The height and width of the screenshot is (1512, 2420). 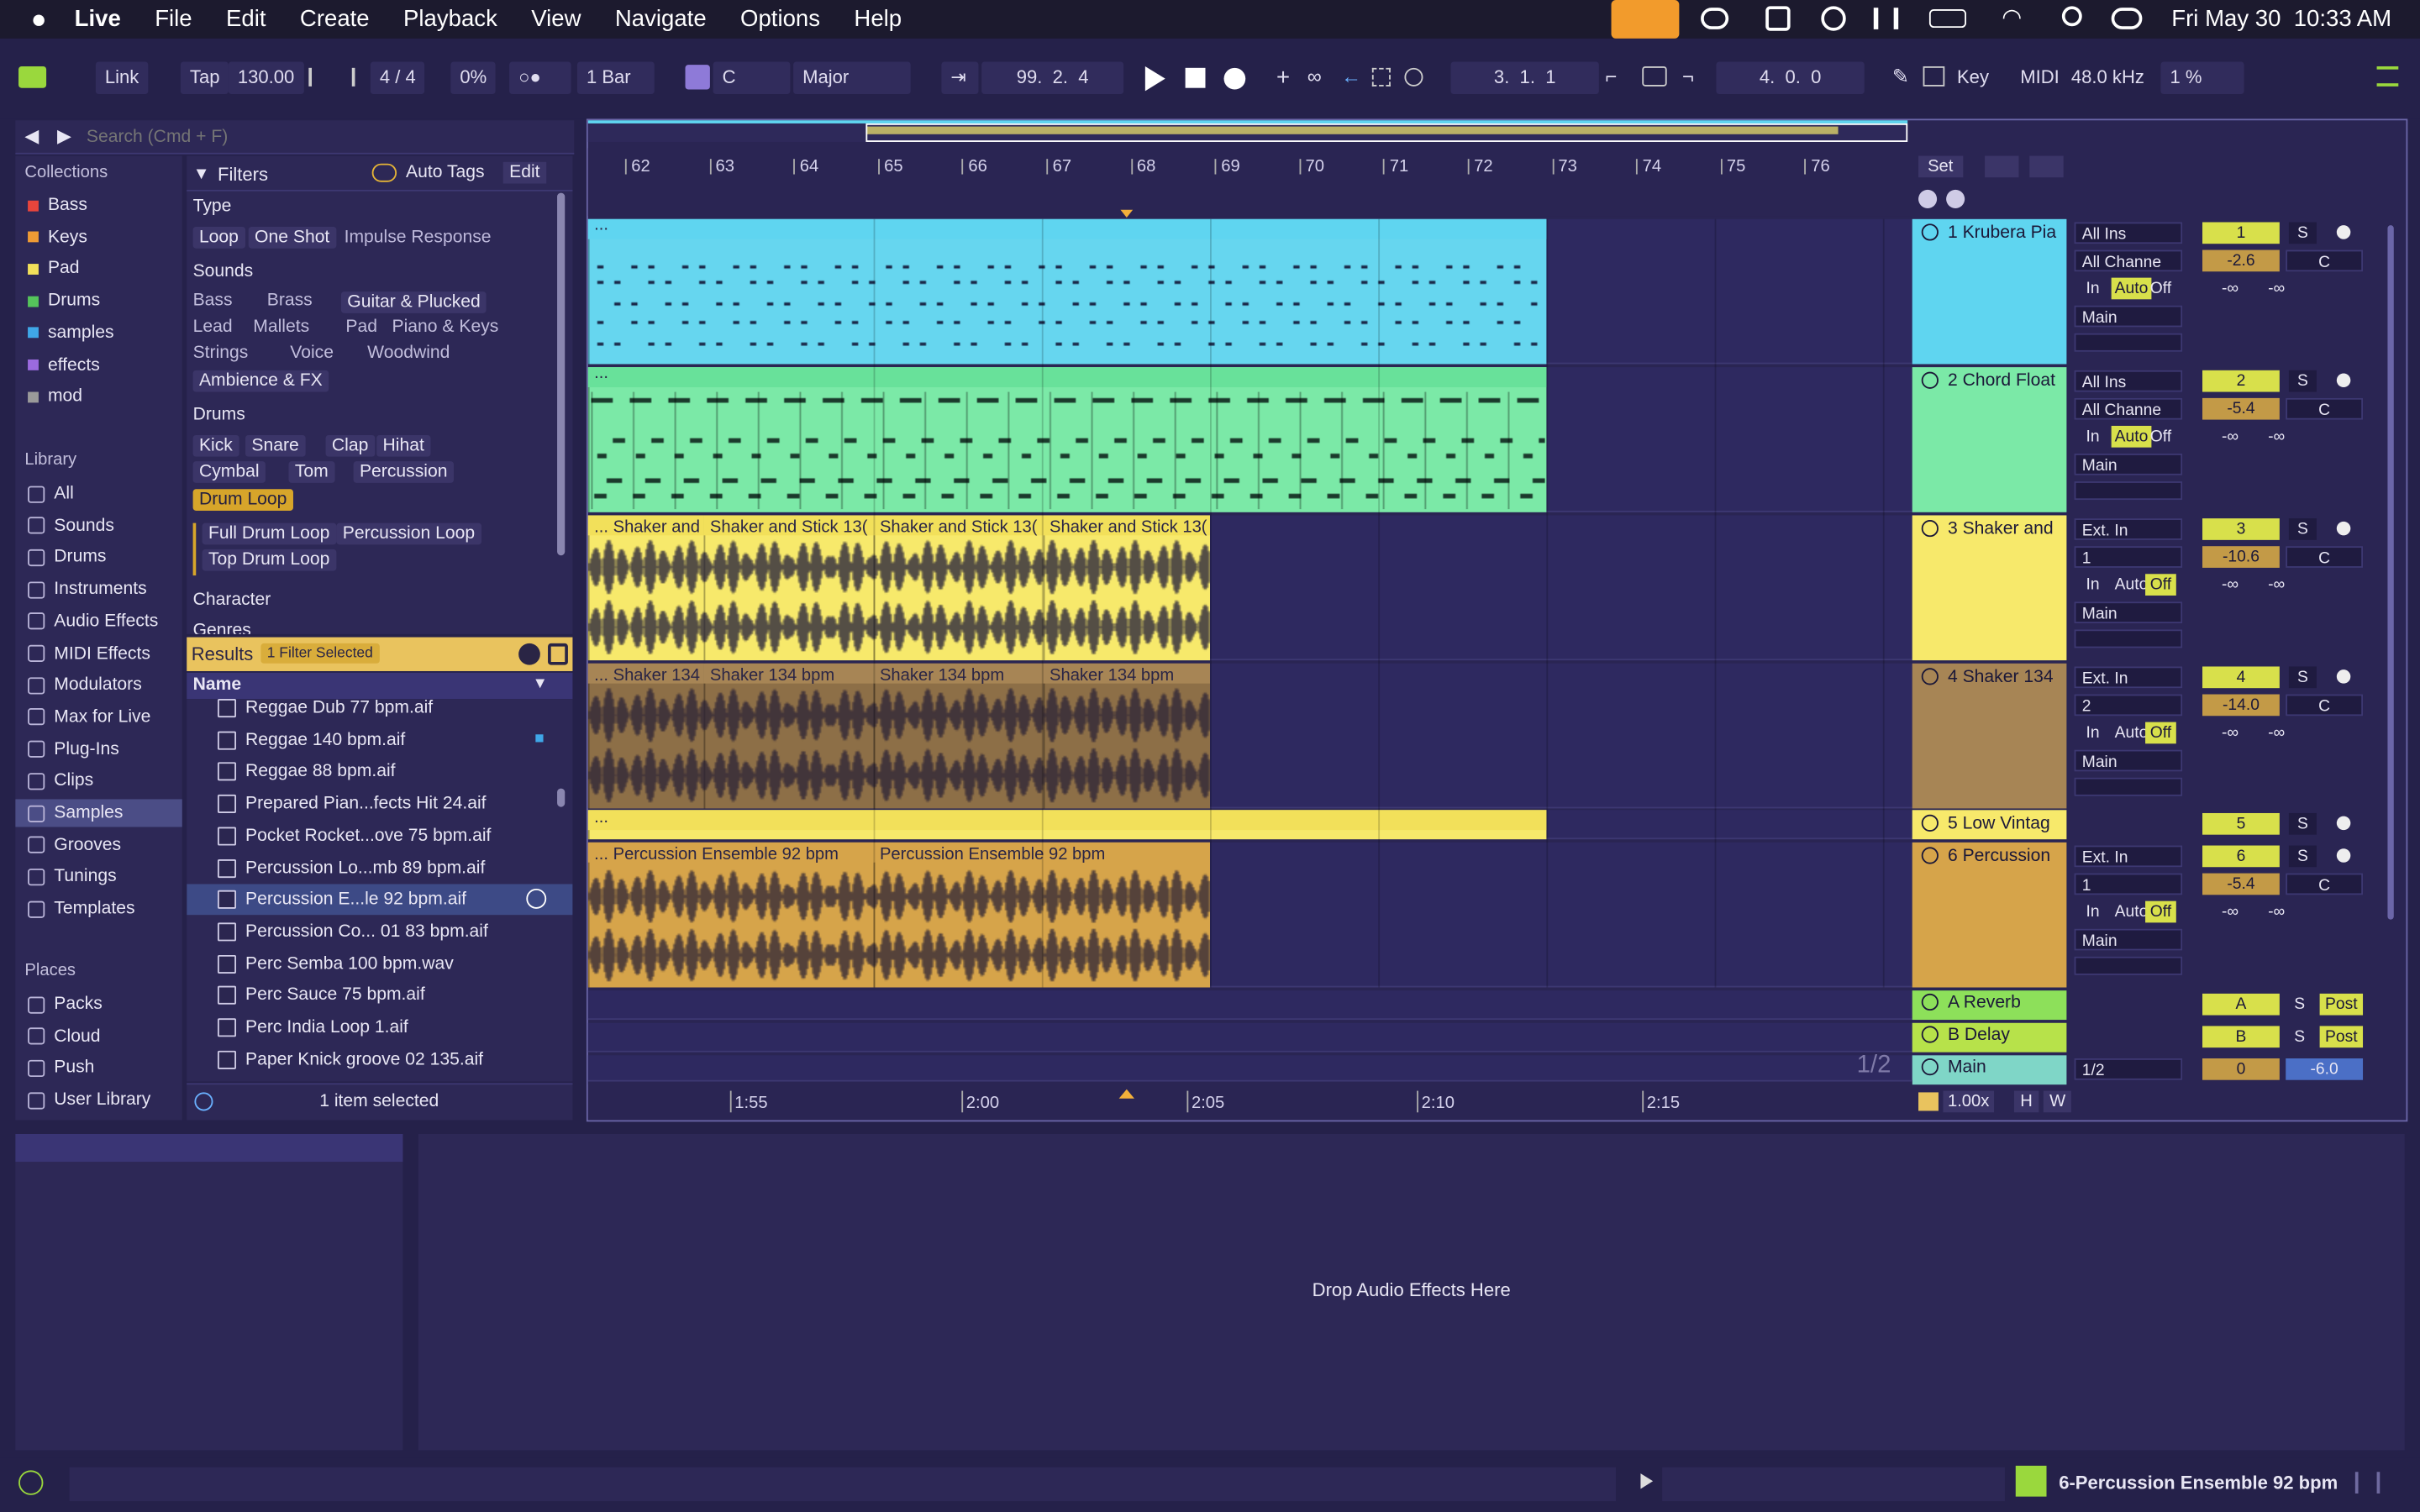 What do you see at coordinates (58, 237) in the screenshot?
I see `collection-item: Keys` at bounding box center [58, 237].